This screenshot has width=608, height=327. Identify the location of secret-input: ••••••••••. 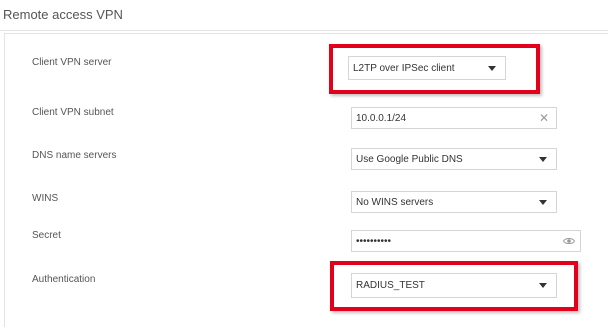
(466, 241).